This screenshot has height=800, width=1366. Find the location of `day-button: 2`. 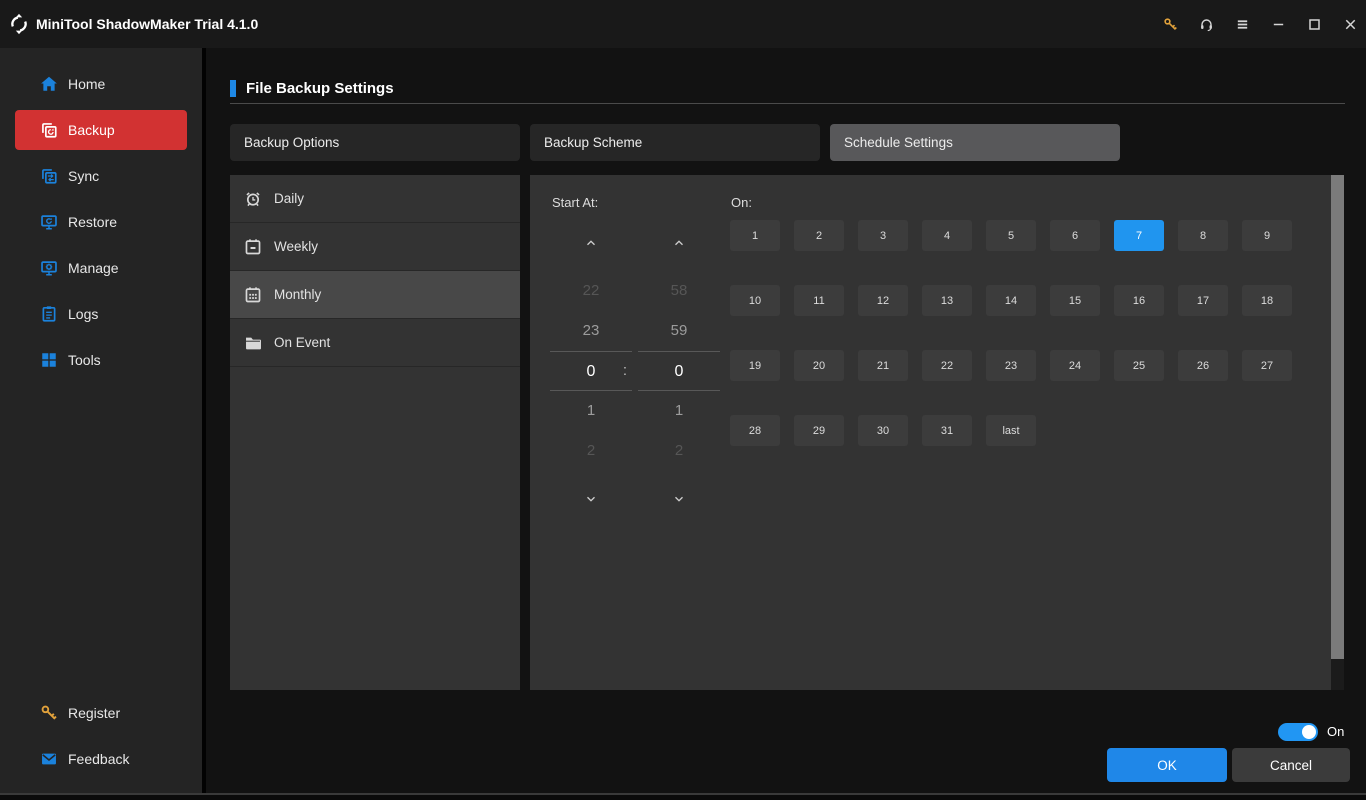

day-button: 2 is located at coordinates (819, 235).